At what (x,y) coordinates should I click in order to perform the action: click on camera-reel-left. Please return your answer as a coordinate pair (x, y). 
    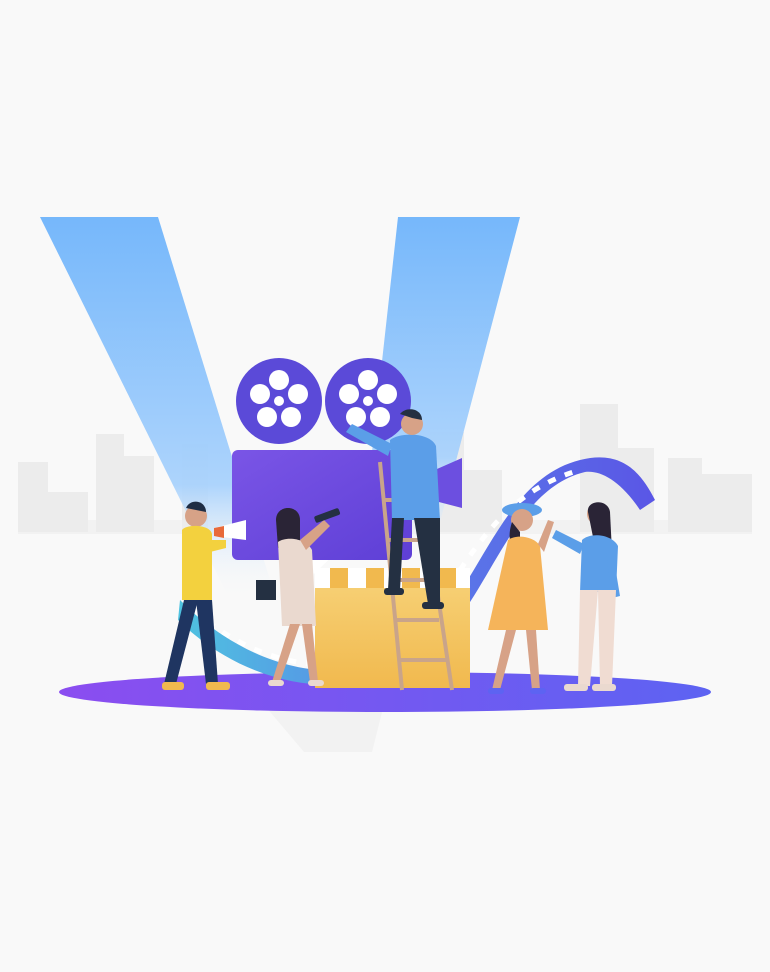
    Looking at the image, I should click on (279, 401).